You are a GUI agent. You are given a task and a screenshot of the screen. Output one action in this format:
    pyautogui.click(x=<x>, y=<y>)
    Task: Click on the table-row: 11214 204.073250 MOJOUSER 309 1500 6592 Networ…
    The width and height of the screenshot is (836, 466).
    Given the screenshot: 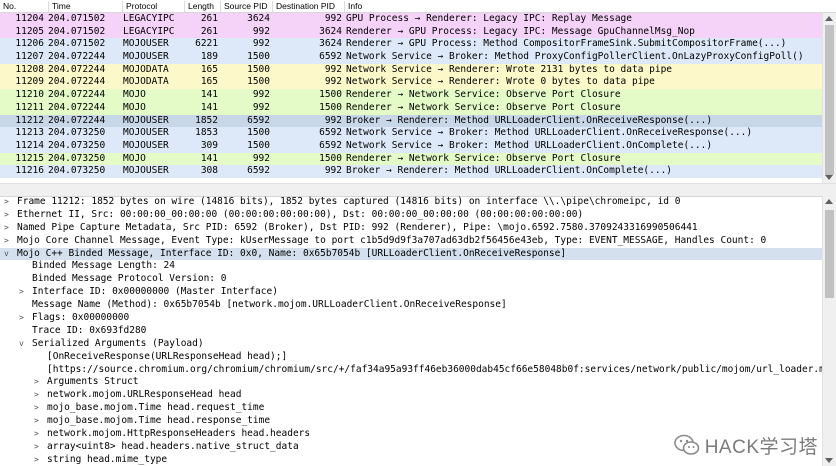 What is the action you would take?
    pyautogui.click(x=411, y=146)
    